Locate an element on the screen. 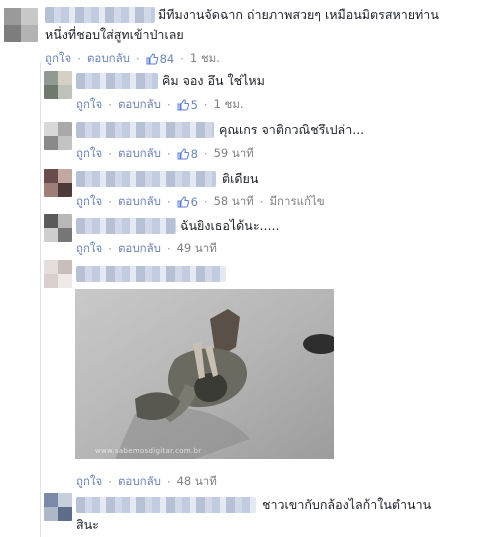 The width and height of the screenshot is (478, 537). comment-actions: ถูกใจ · ตอบกลับ · 5 · 1 ชม. is located at coordinates (160, 105).